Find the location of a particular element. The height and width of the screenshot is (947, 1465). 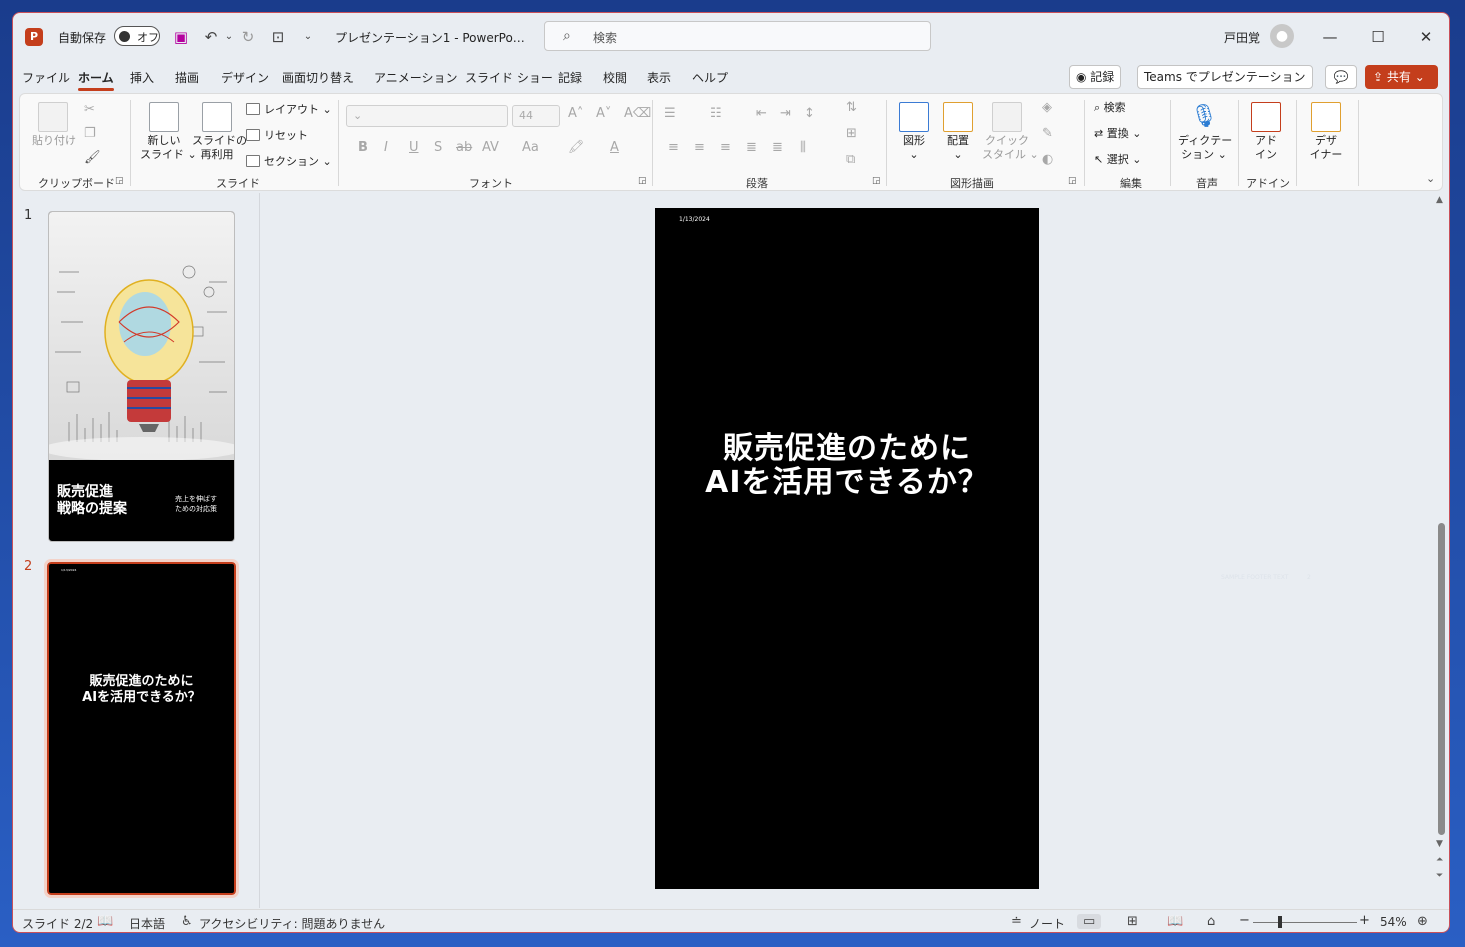

user-name: 戸田覚 is located at coordinates (1242, 37).